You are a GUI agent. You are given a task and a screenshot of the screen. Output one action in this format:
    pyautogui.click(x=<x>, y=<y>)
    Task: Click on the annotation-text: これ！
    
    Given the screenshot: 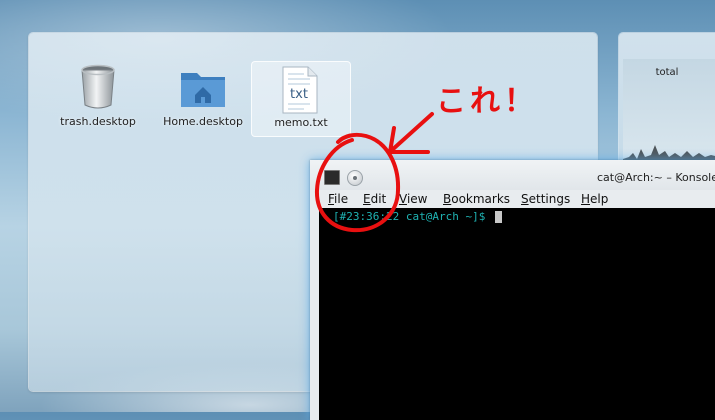 What is the action you would take?
    pyautogui.click(x=487, y=101)
    